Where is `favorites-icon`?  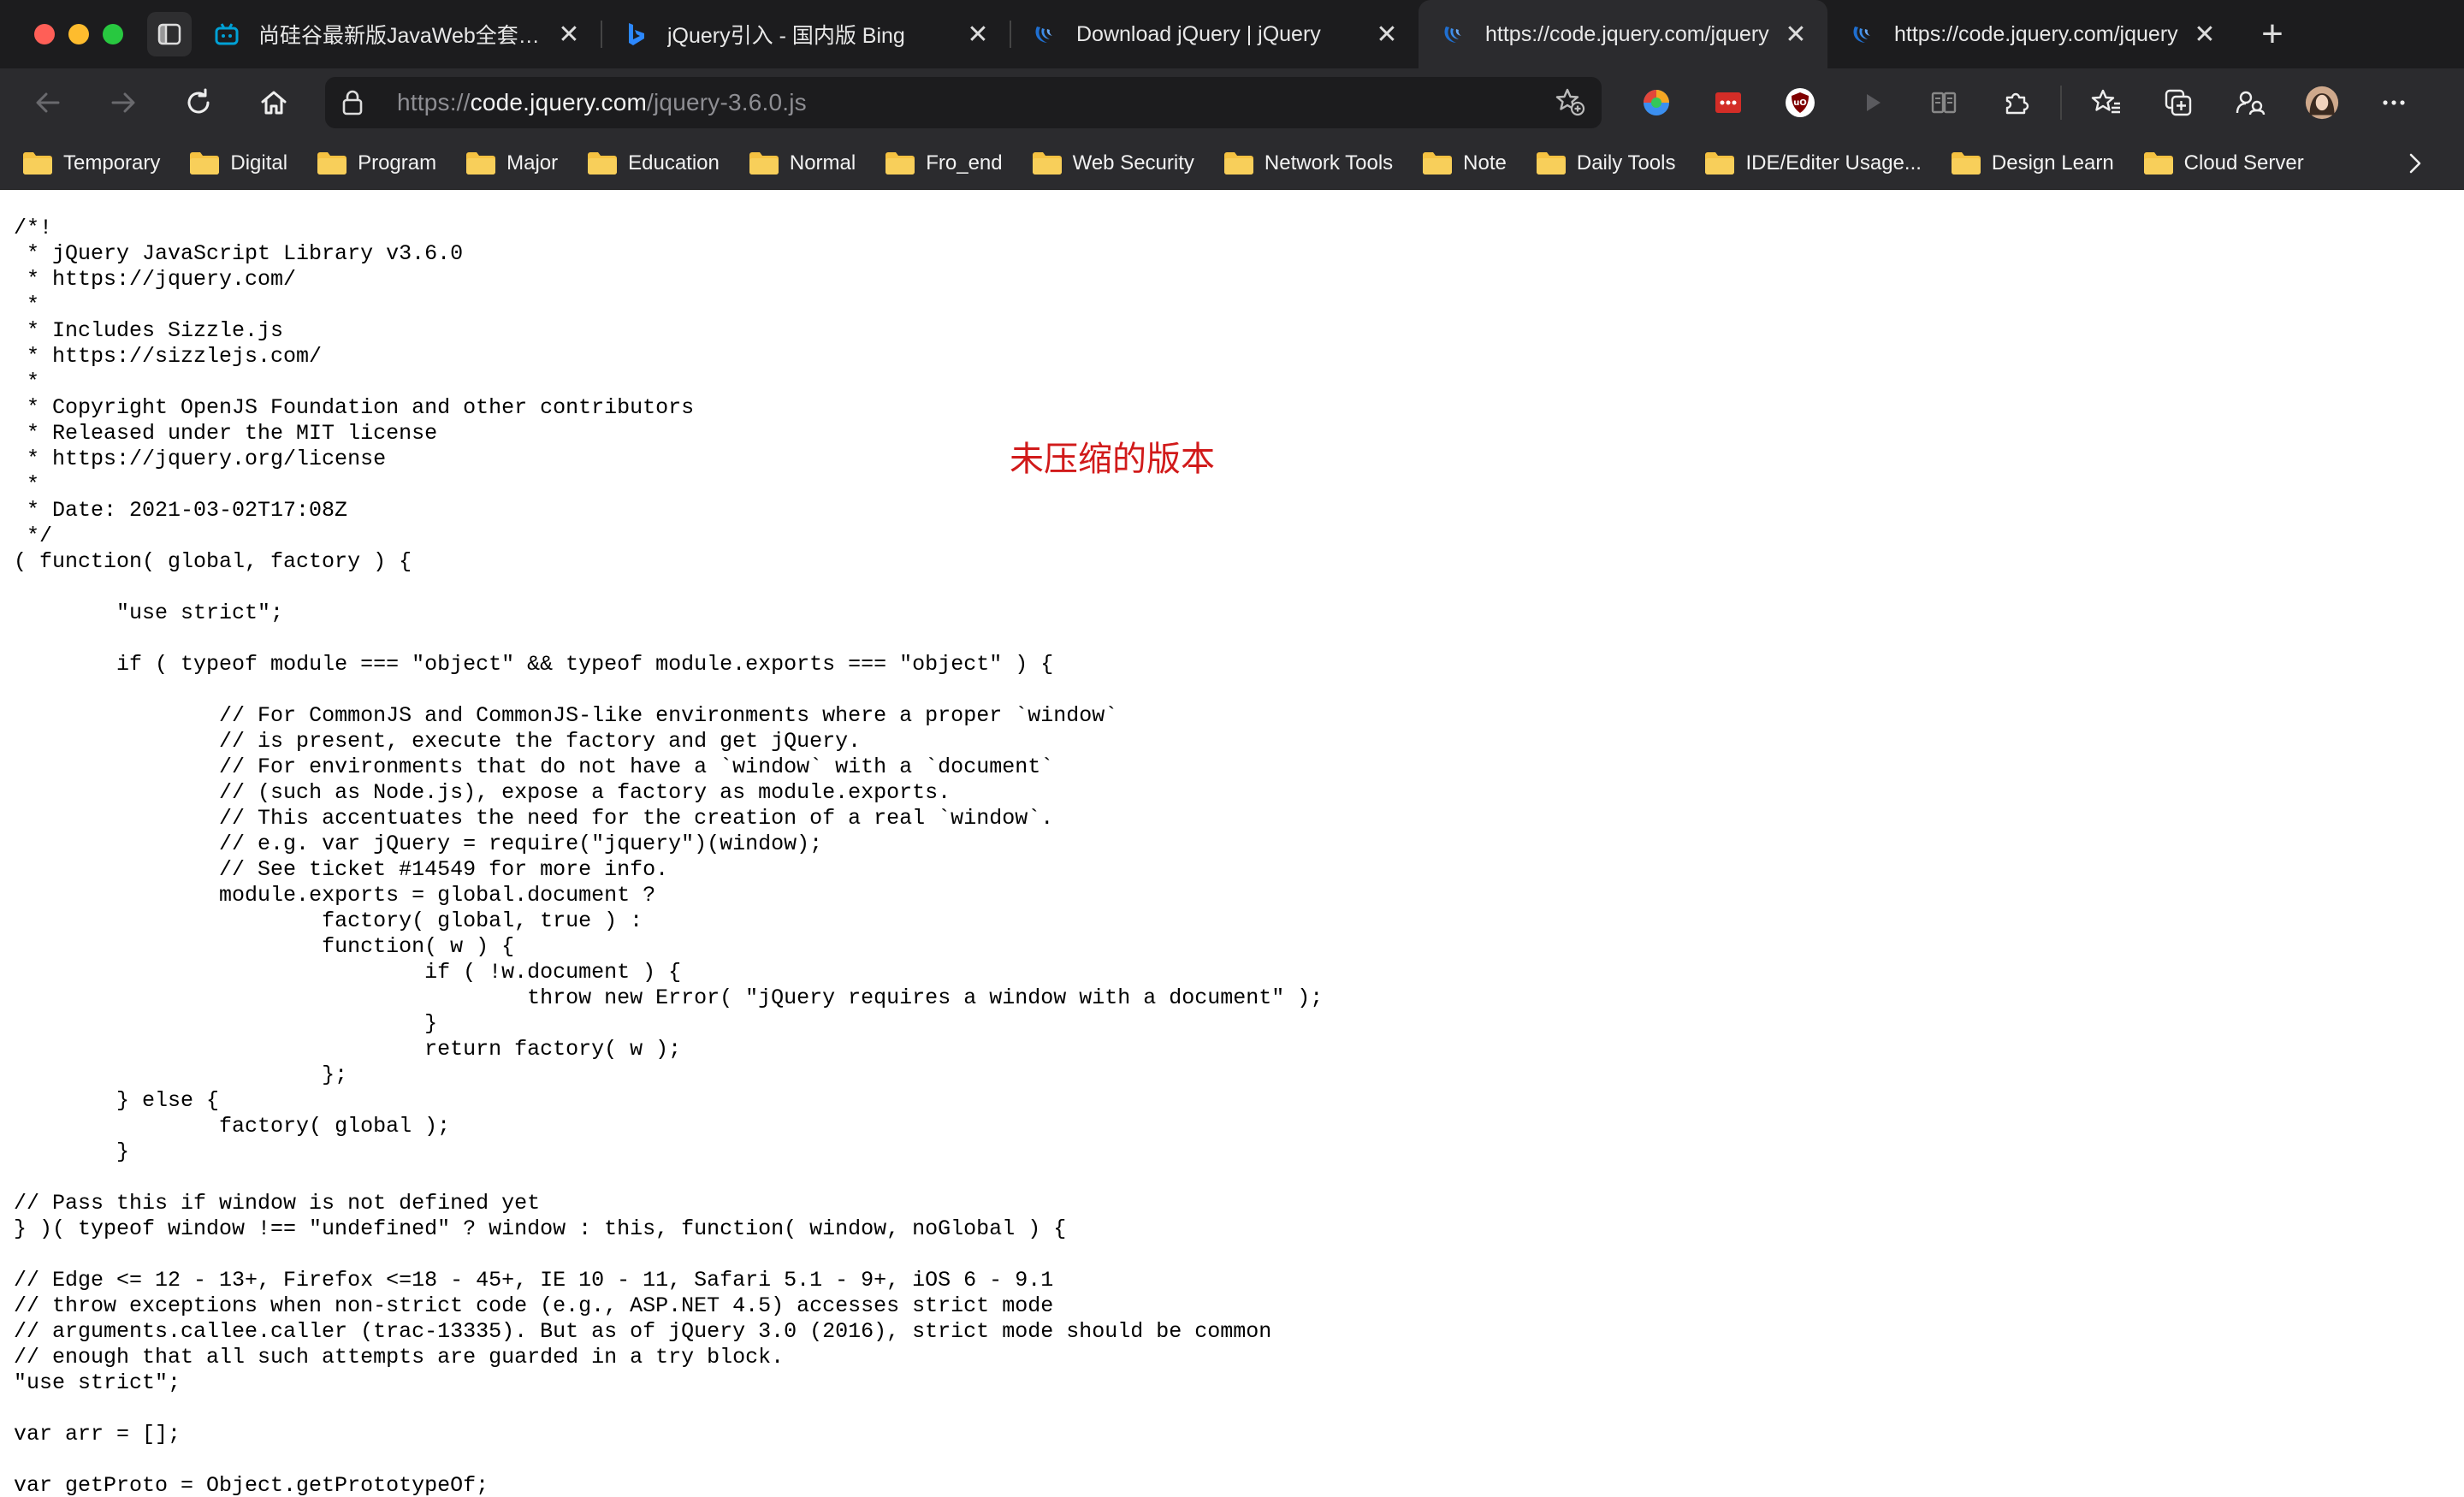 favorites-icon is located at coordinates (2106, 102).